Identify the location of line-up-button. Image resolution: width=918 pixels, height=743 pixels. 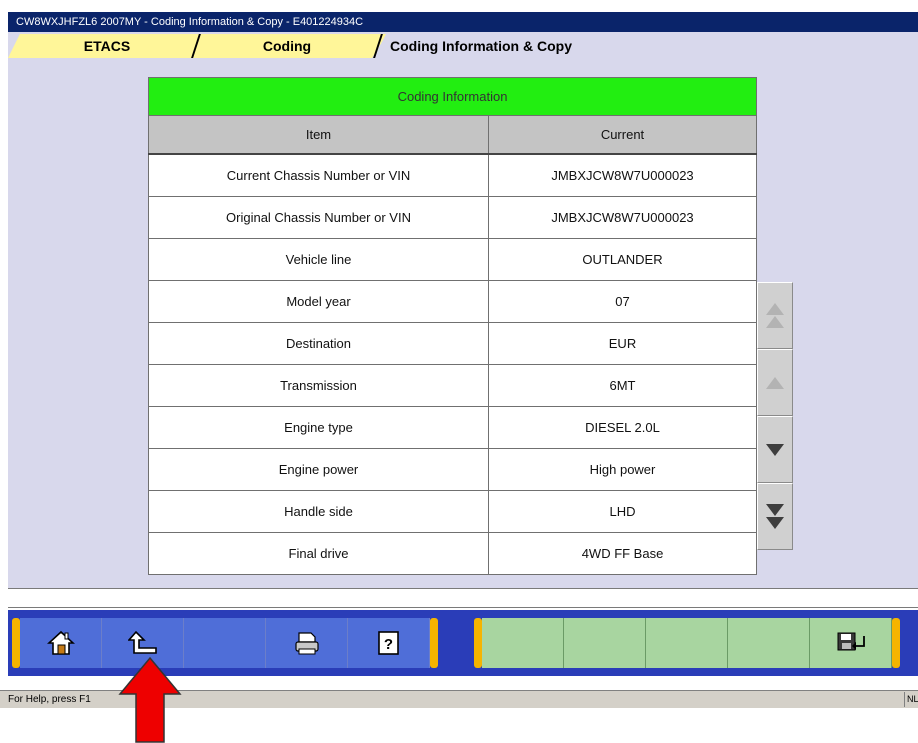
(775, 382).